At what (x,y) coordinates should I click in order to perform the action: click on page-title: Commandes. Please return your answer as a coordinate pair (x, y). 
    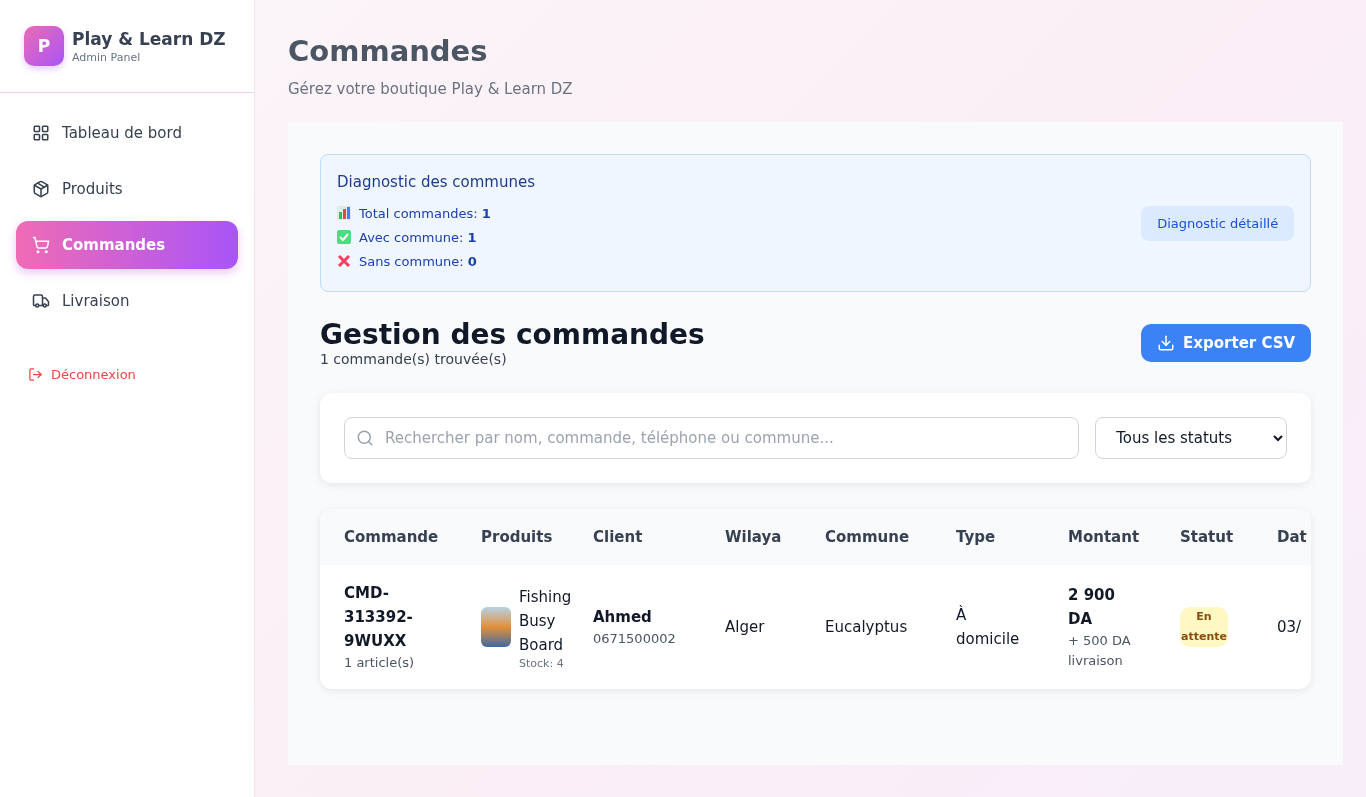
    Looking at the image, I should click on (388, 51).